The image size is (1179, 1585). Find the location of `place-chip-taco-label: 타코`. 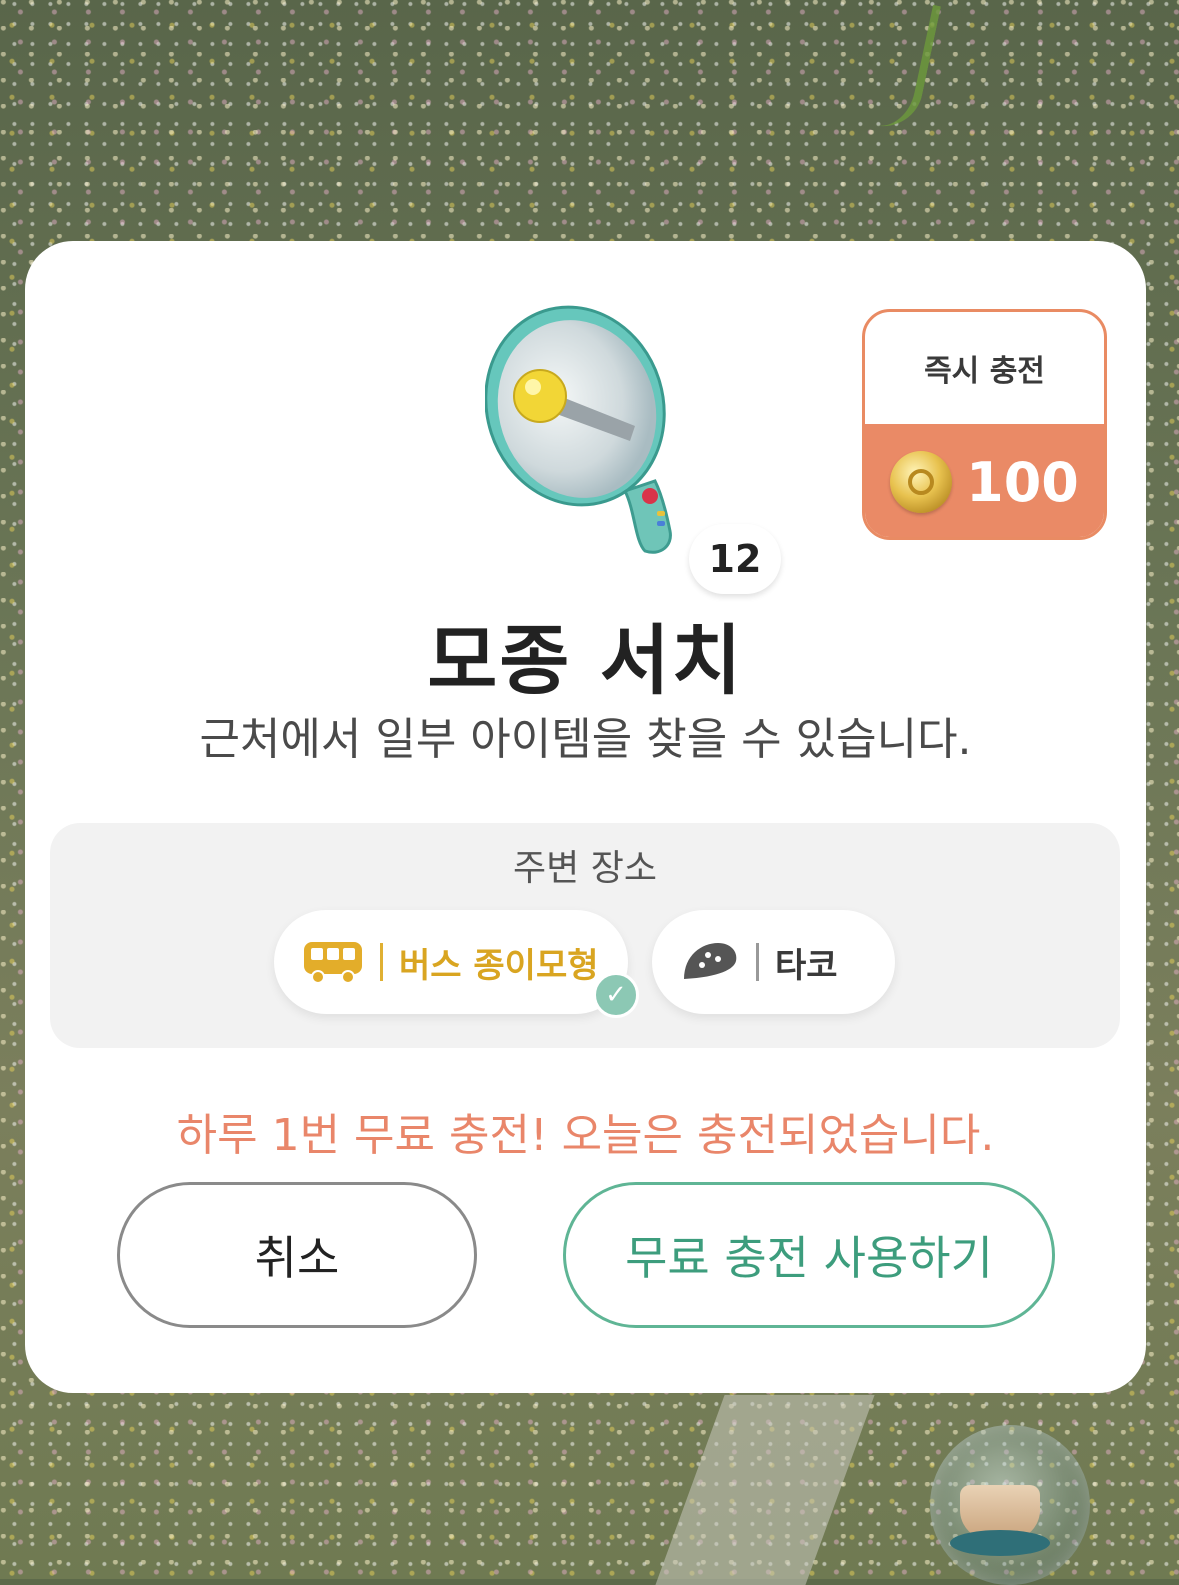

place-chip-taco-label: 타코 is located at coordinates (806, 965).